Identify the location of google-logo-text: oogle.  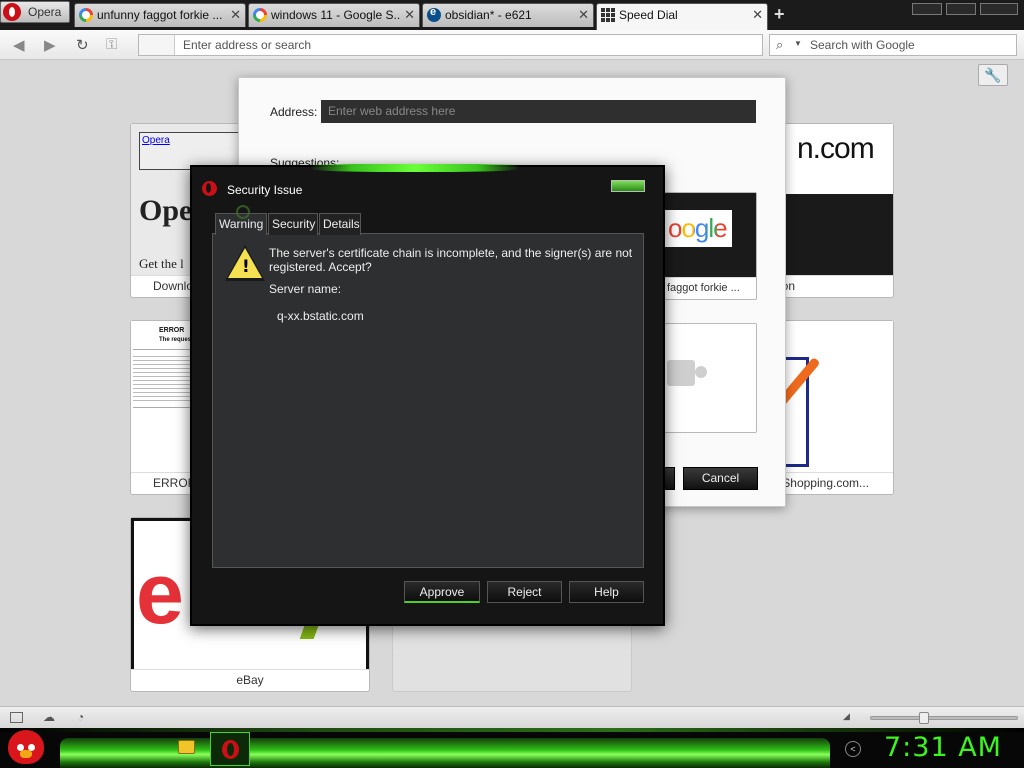
(698, 228).